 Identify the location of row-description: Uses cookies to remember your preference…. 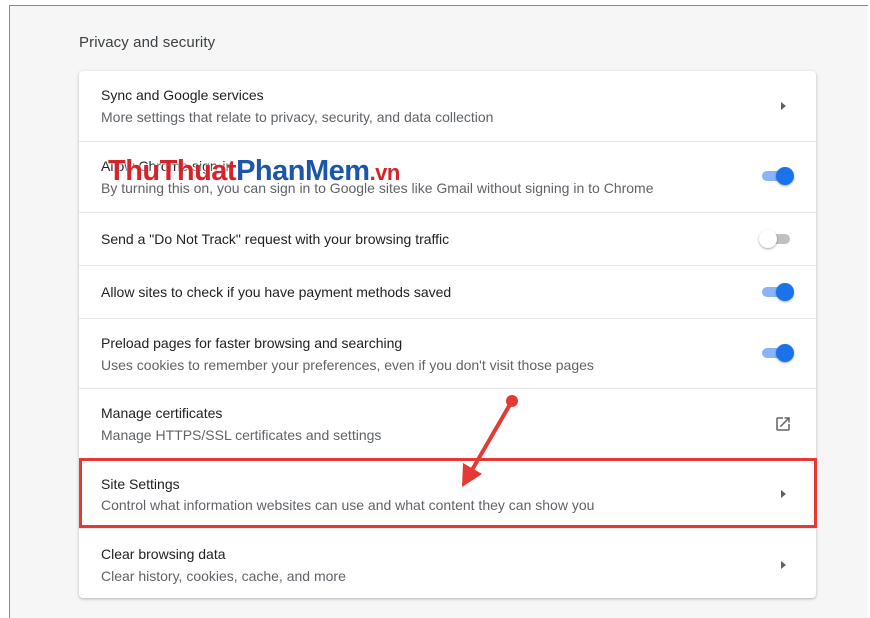
(347, 365).